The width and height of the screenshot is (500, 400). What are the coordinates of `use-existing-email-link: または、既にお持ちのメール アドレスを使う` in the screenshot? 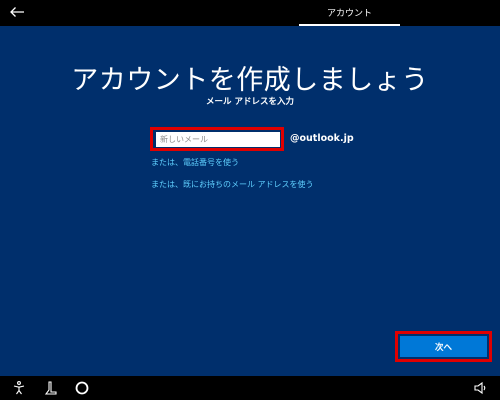 It's located at (232, 184).